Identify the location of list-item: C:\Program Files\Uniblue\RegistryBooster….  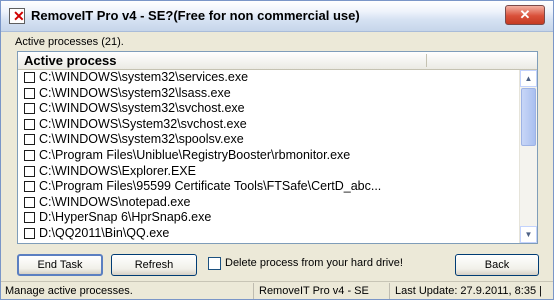
(269, 156).